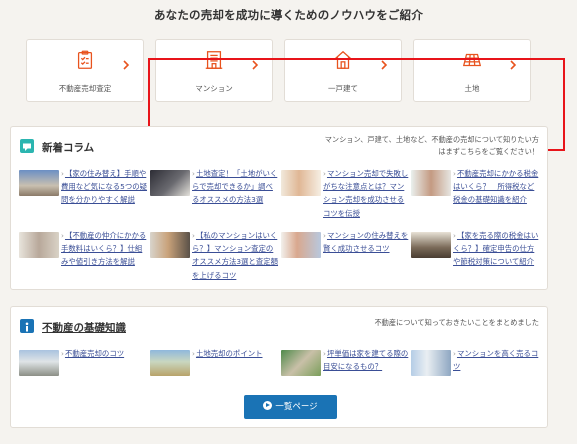 This screenshot has height=444, width=577. What do you see at coordinates (366, 360) in the screenshot?
I see `article-link: 坪単価は家を建てる際の目安になるもの？` at bounding box center [366, 360].